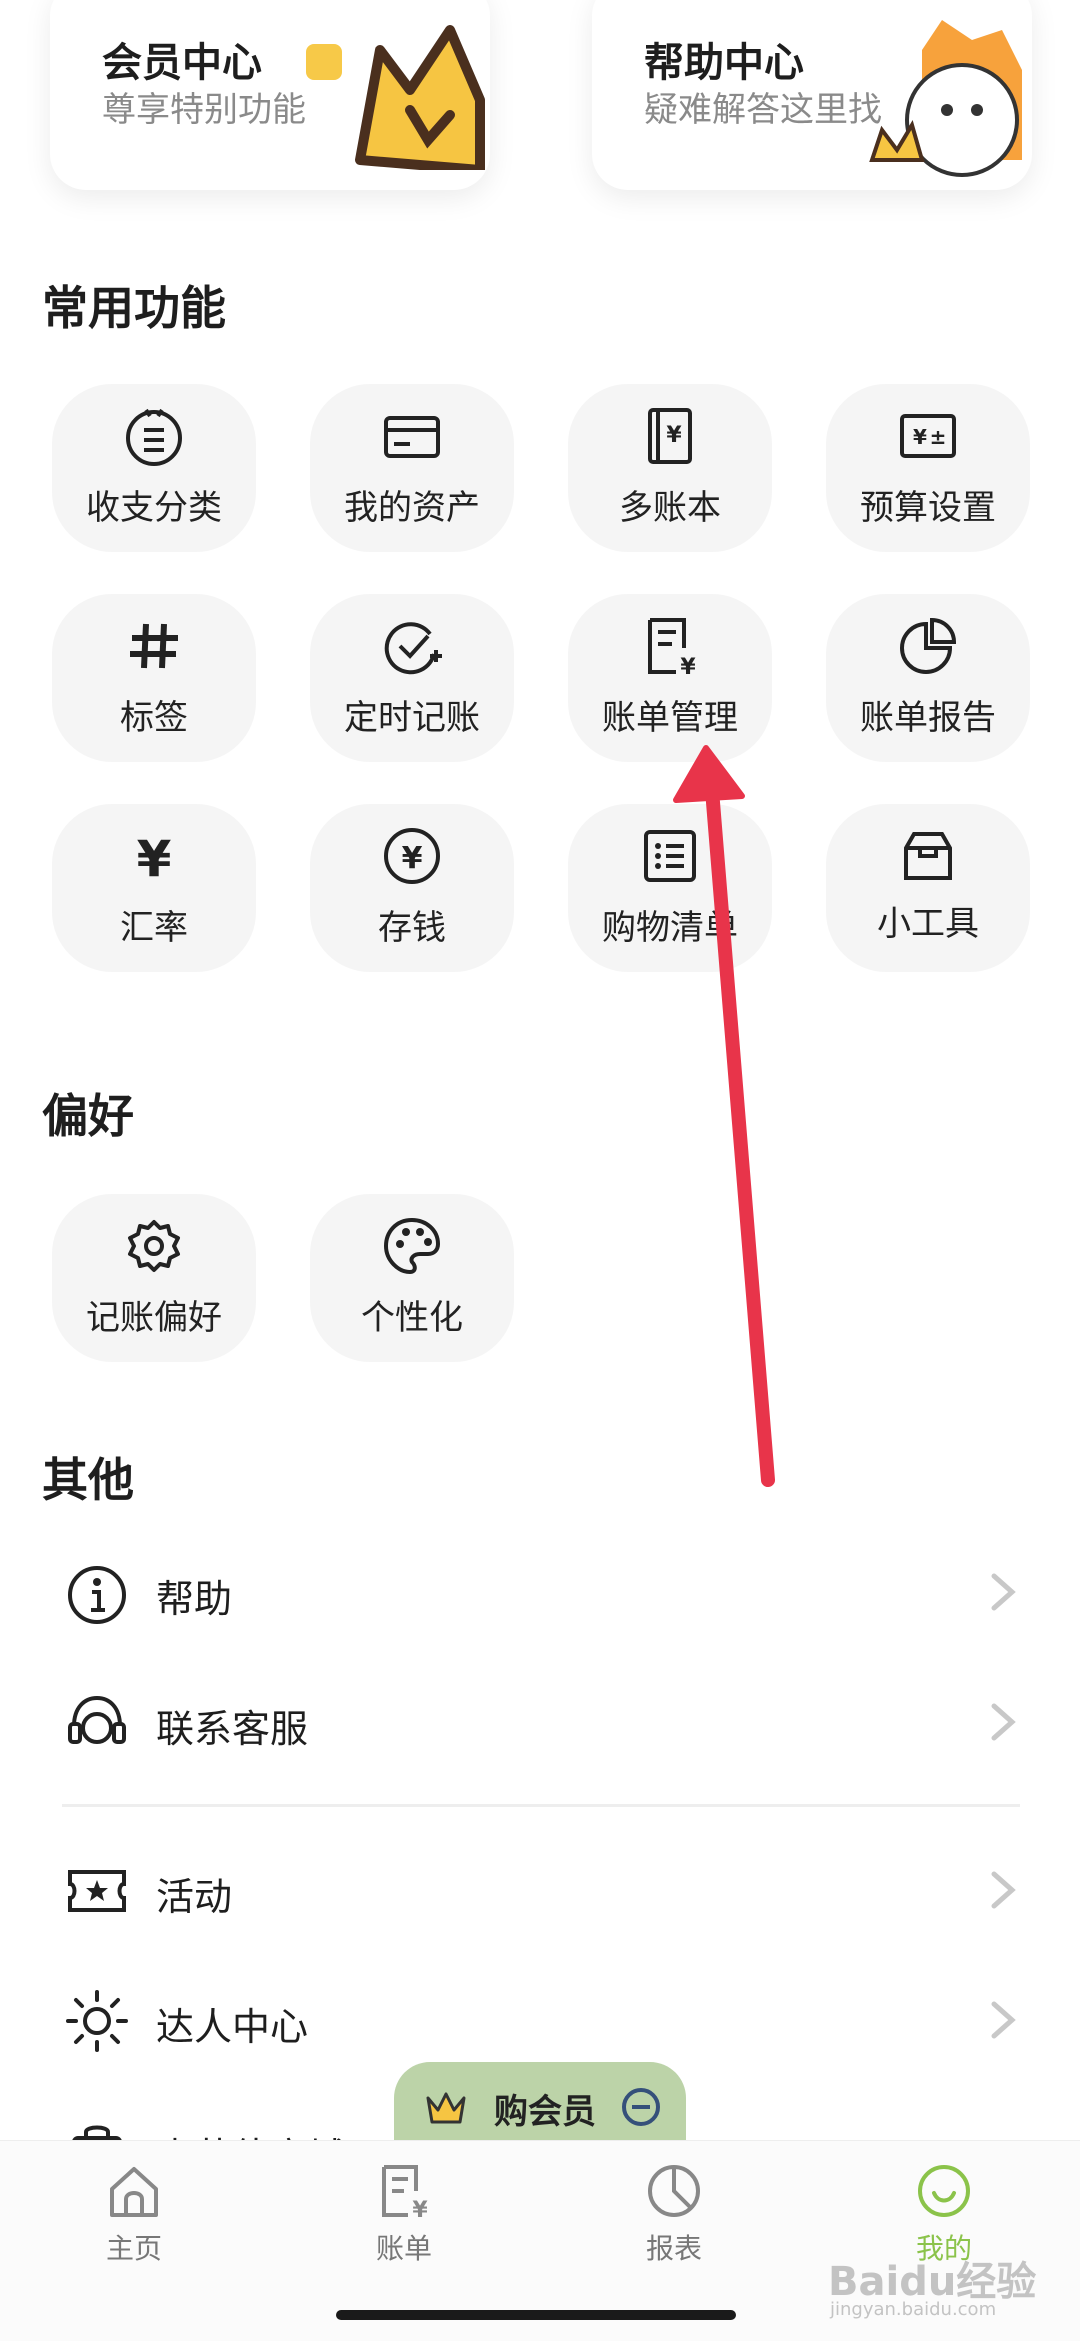  Describe the element at coordinates (540, 2021) in the screenshot. I see `row-expert-center: 达人中心` at that location.